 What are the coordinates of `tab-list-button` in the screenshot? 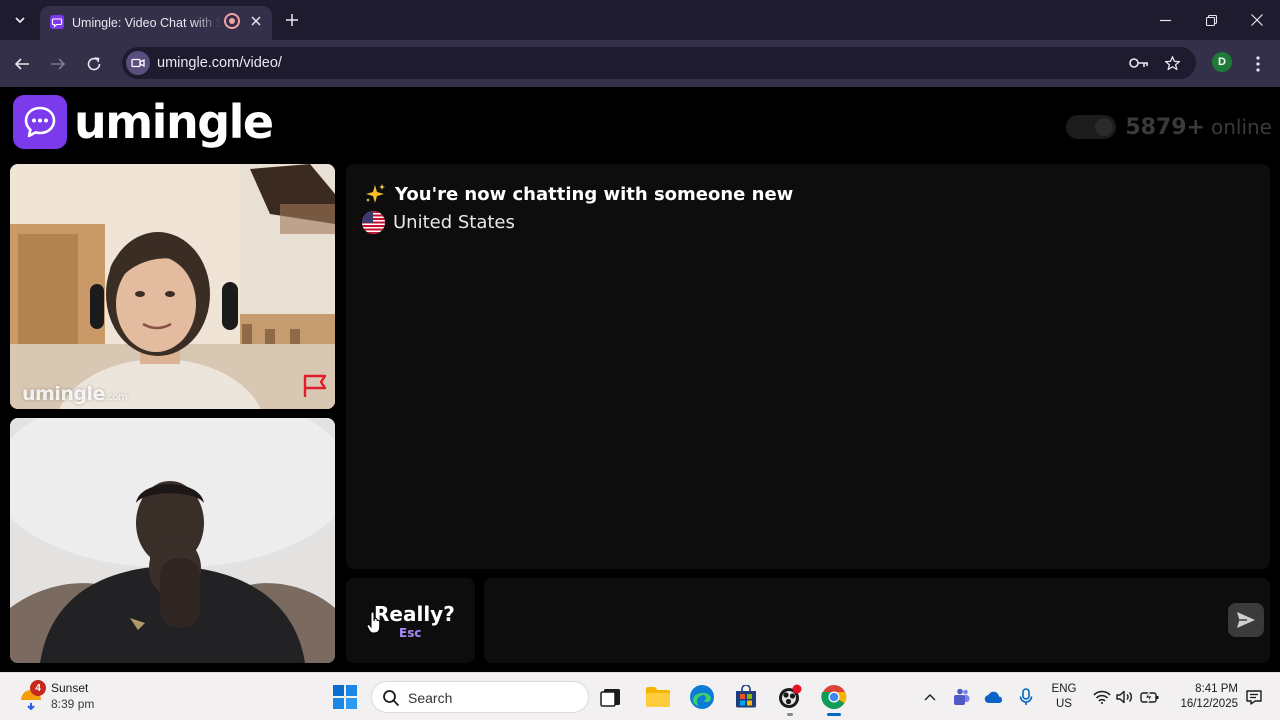 It's located at (20, 20).